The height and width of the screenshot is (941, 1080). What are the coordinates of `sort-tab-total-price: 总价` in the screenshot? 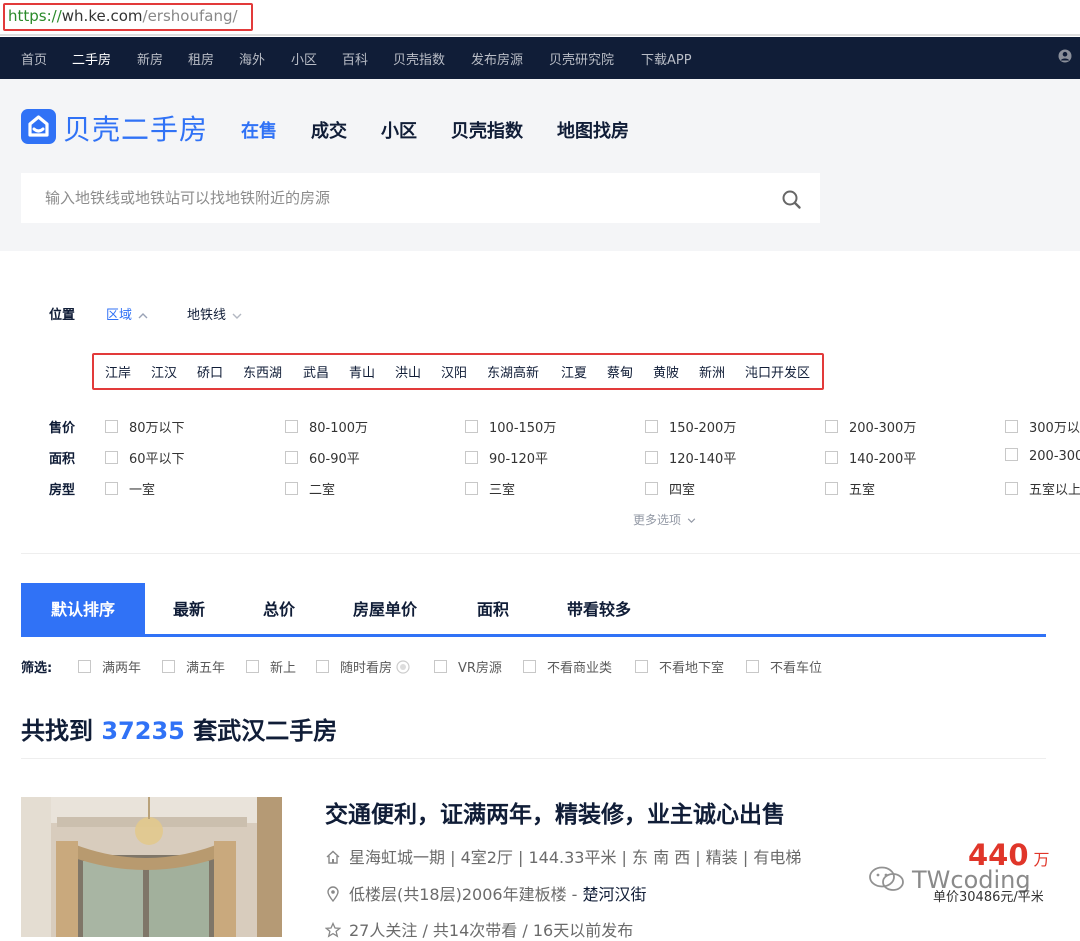 It's located at (279, 609).